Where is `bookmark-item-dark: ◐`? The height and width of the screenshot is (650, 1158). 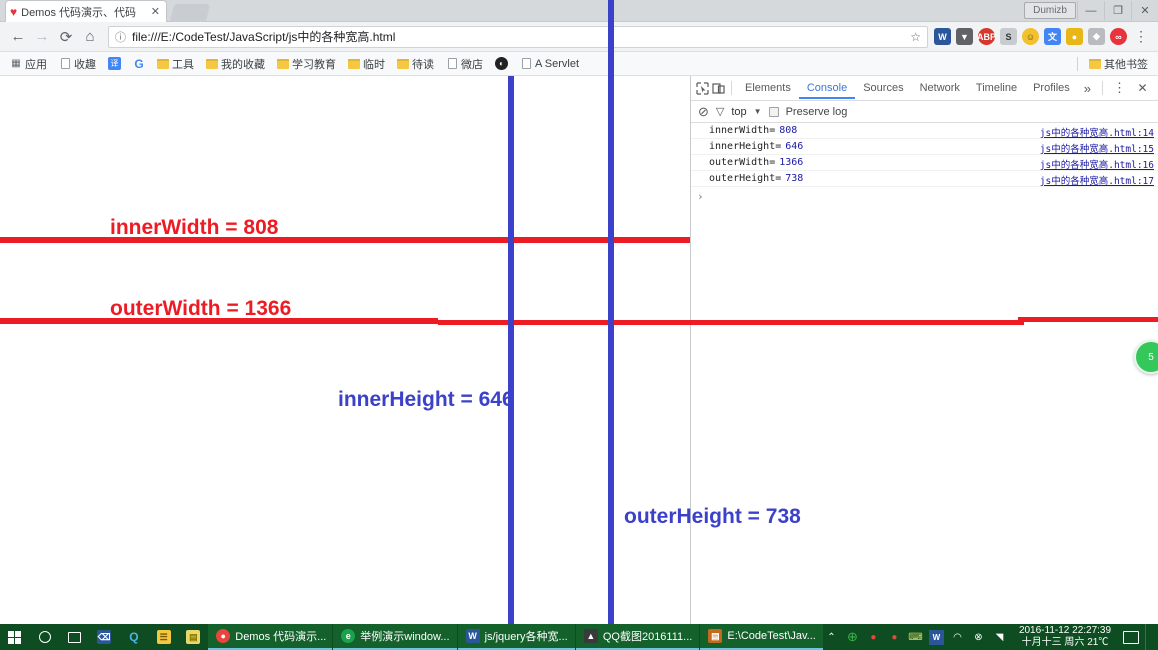
bookmark-item-dark: ◐ is located at coordinates (501, 63).